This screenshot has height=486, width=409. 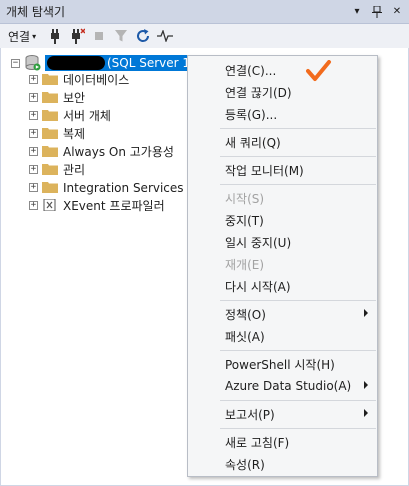 I want to click on collapse-icon: −, so click(x=15, y=63).